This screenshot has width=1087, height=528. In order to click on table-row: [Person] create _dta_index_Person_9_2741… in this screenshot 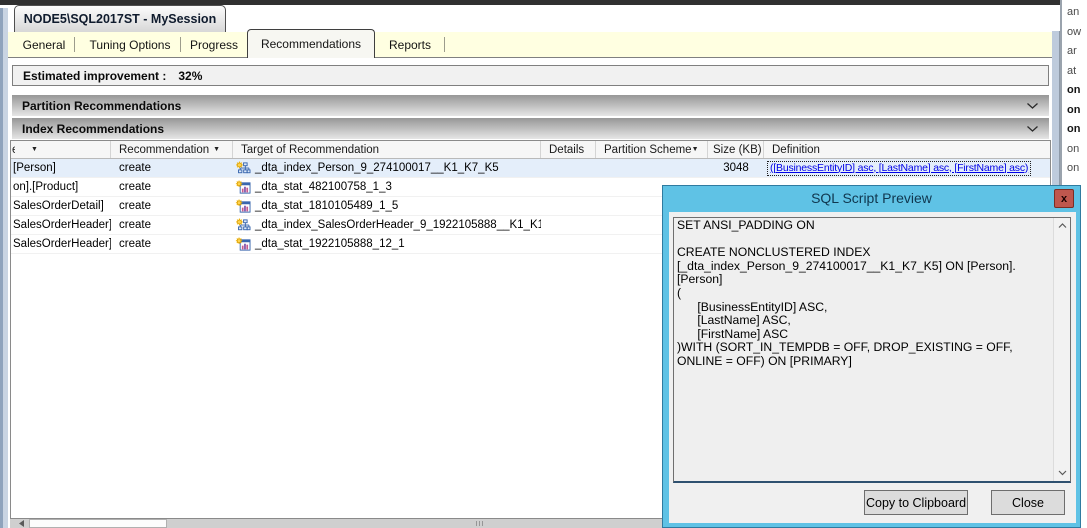, I will do `click(530, 168)`.